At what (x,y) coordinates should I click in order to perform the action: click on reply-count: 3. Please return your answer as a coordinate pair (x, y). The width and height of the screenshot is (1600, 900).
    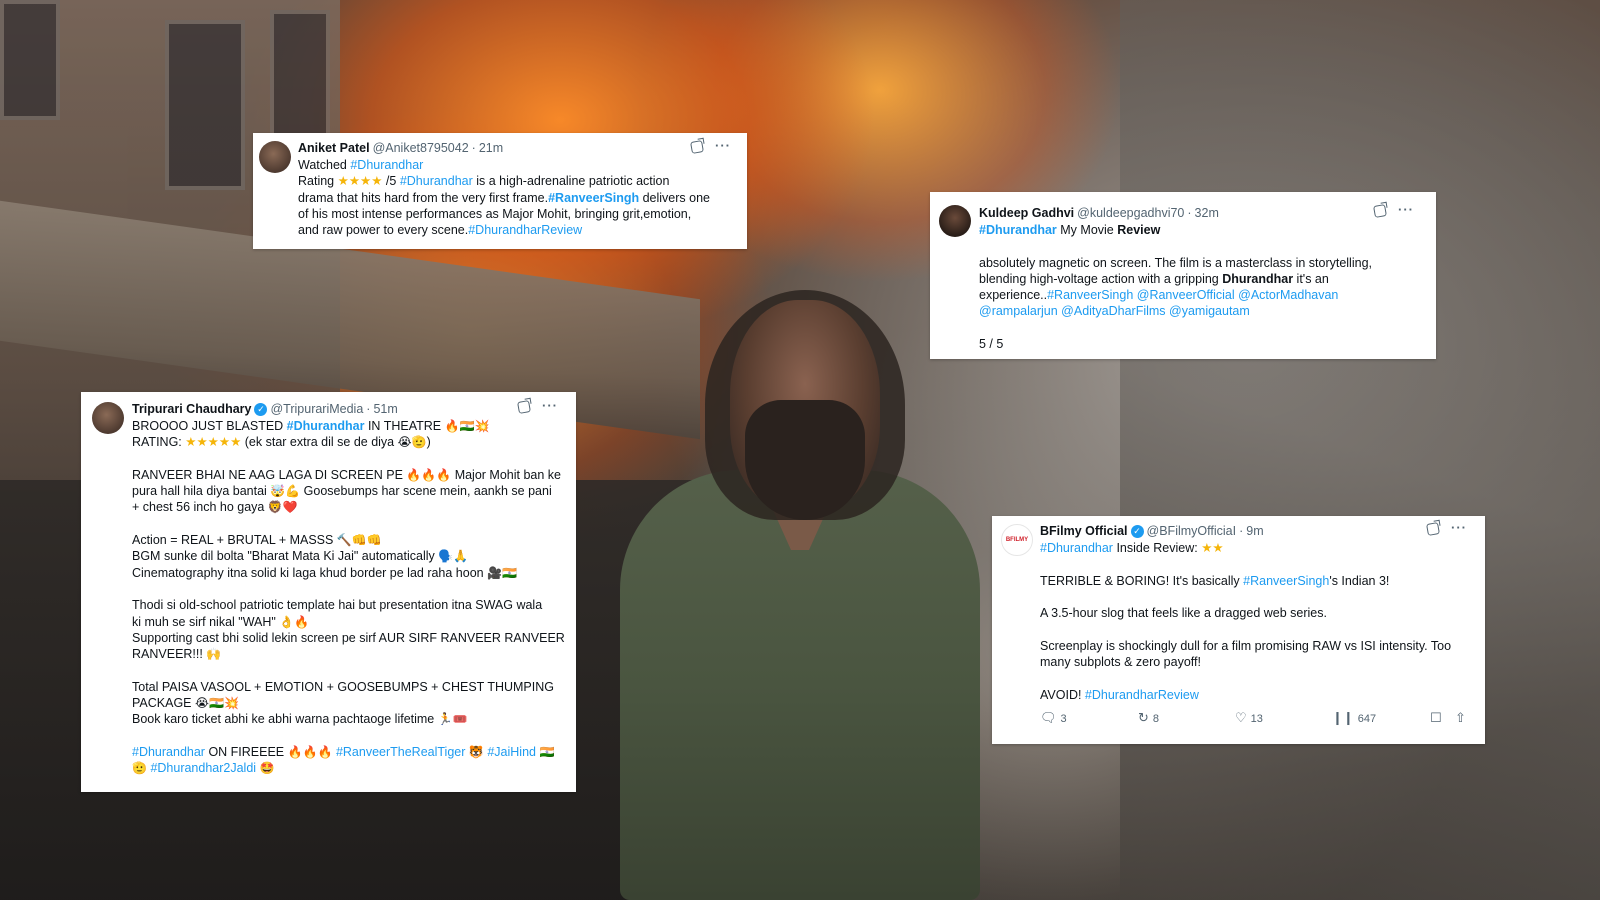
    Looking at the image, I should click on (1063, 718).